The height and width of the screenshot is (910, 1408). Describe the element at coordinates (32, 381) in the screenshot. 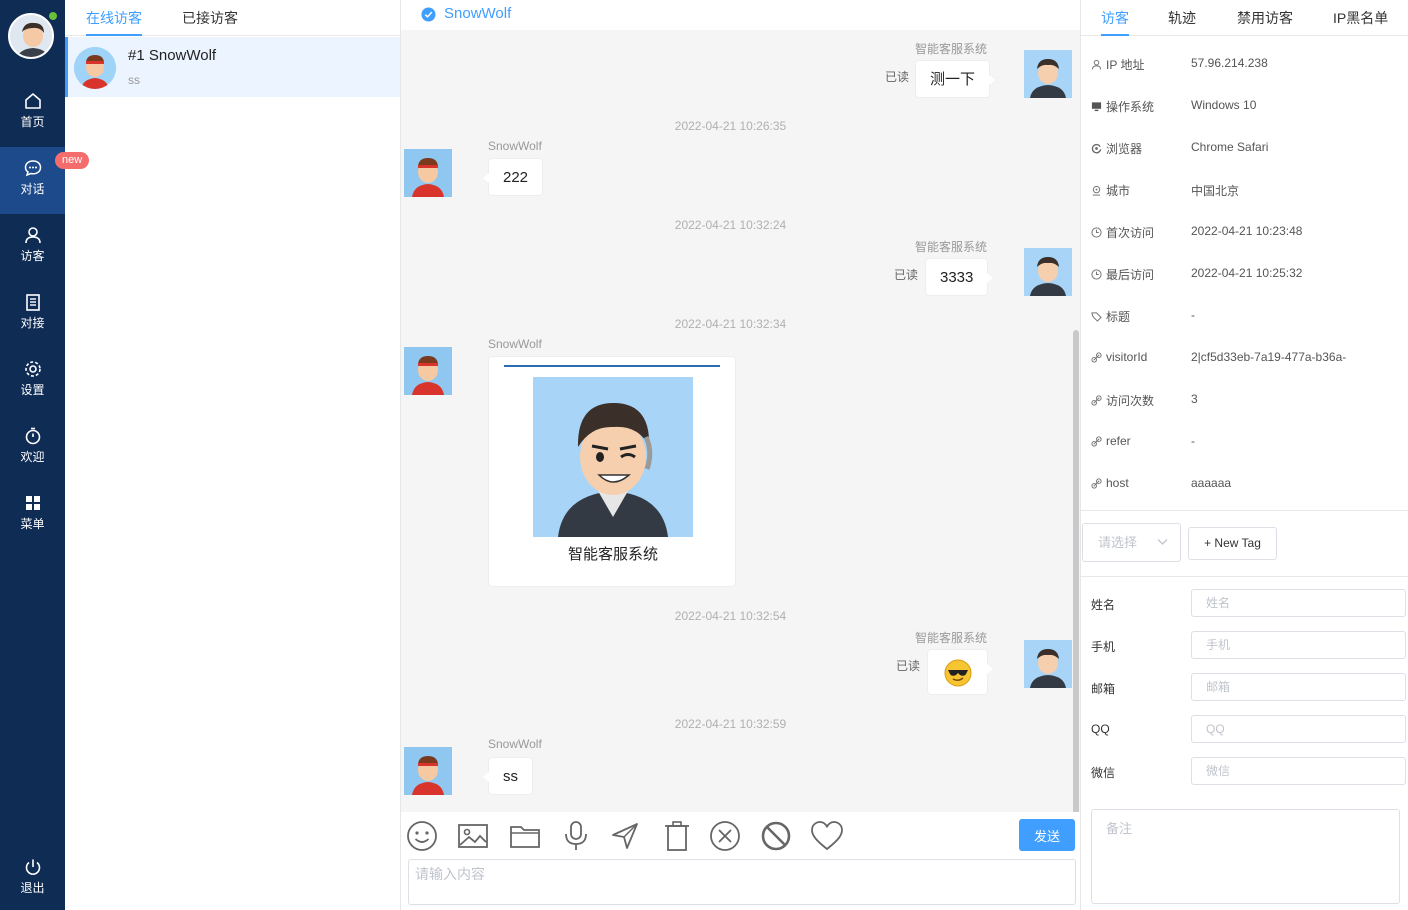

I see `nav-item-settings: 设置` at that location.